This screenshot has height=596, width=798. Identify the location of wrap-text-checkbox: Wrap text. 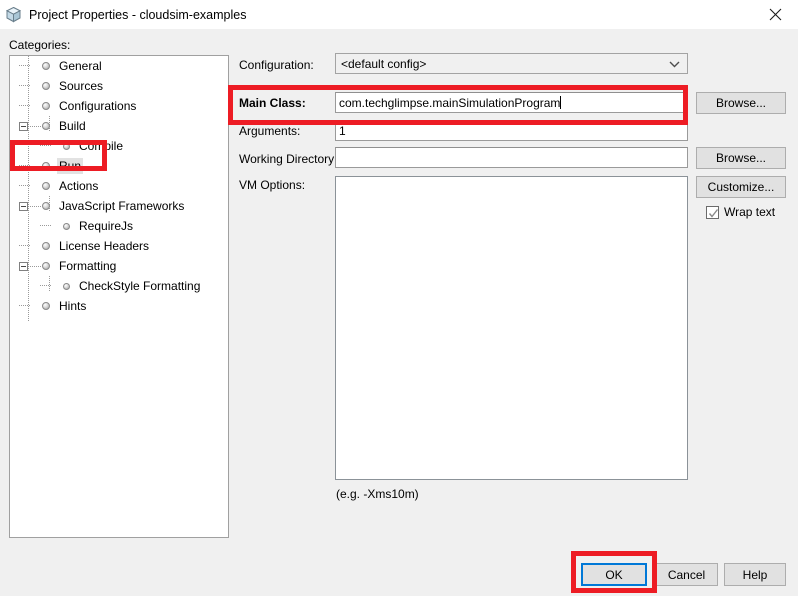
(740, 212).